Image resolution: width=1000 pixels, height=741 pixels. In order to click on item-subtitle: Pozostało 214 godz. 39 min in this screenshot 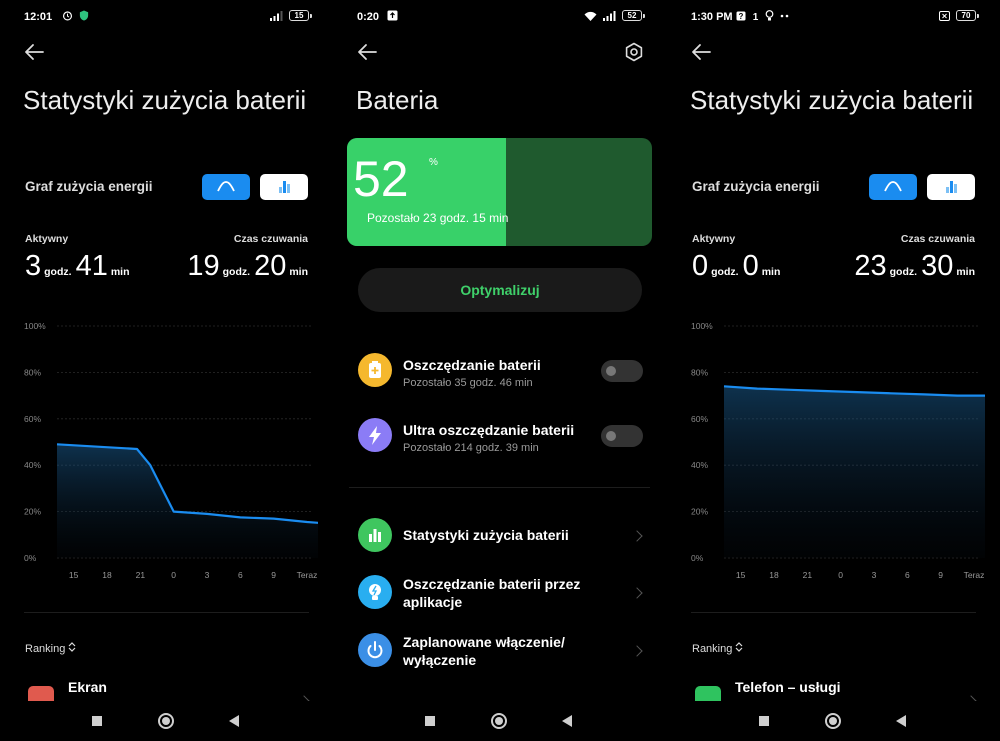, I will do `click(471, 448)`.